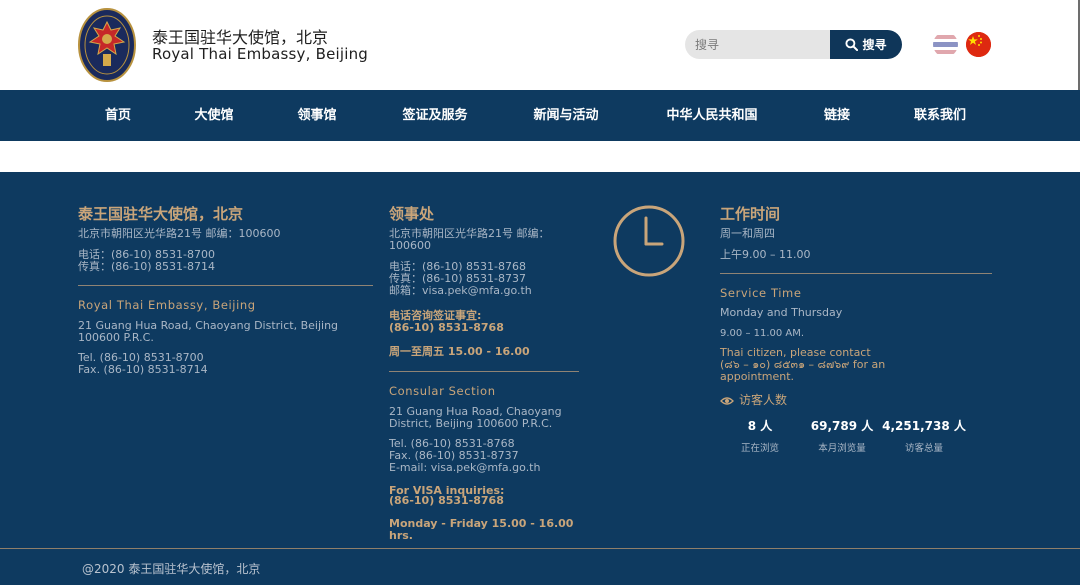 Image resolution: width=1080 pixels, height=585 pixels. What do you see at coordinates (940, 115) in the screenshot?
I see `nav-item-contact: 联系我们` at bounding box center [940, 115].